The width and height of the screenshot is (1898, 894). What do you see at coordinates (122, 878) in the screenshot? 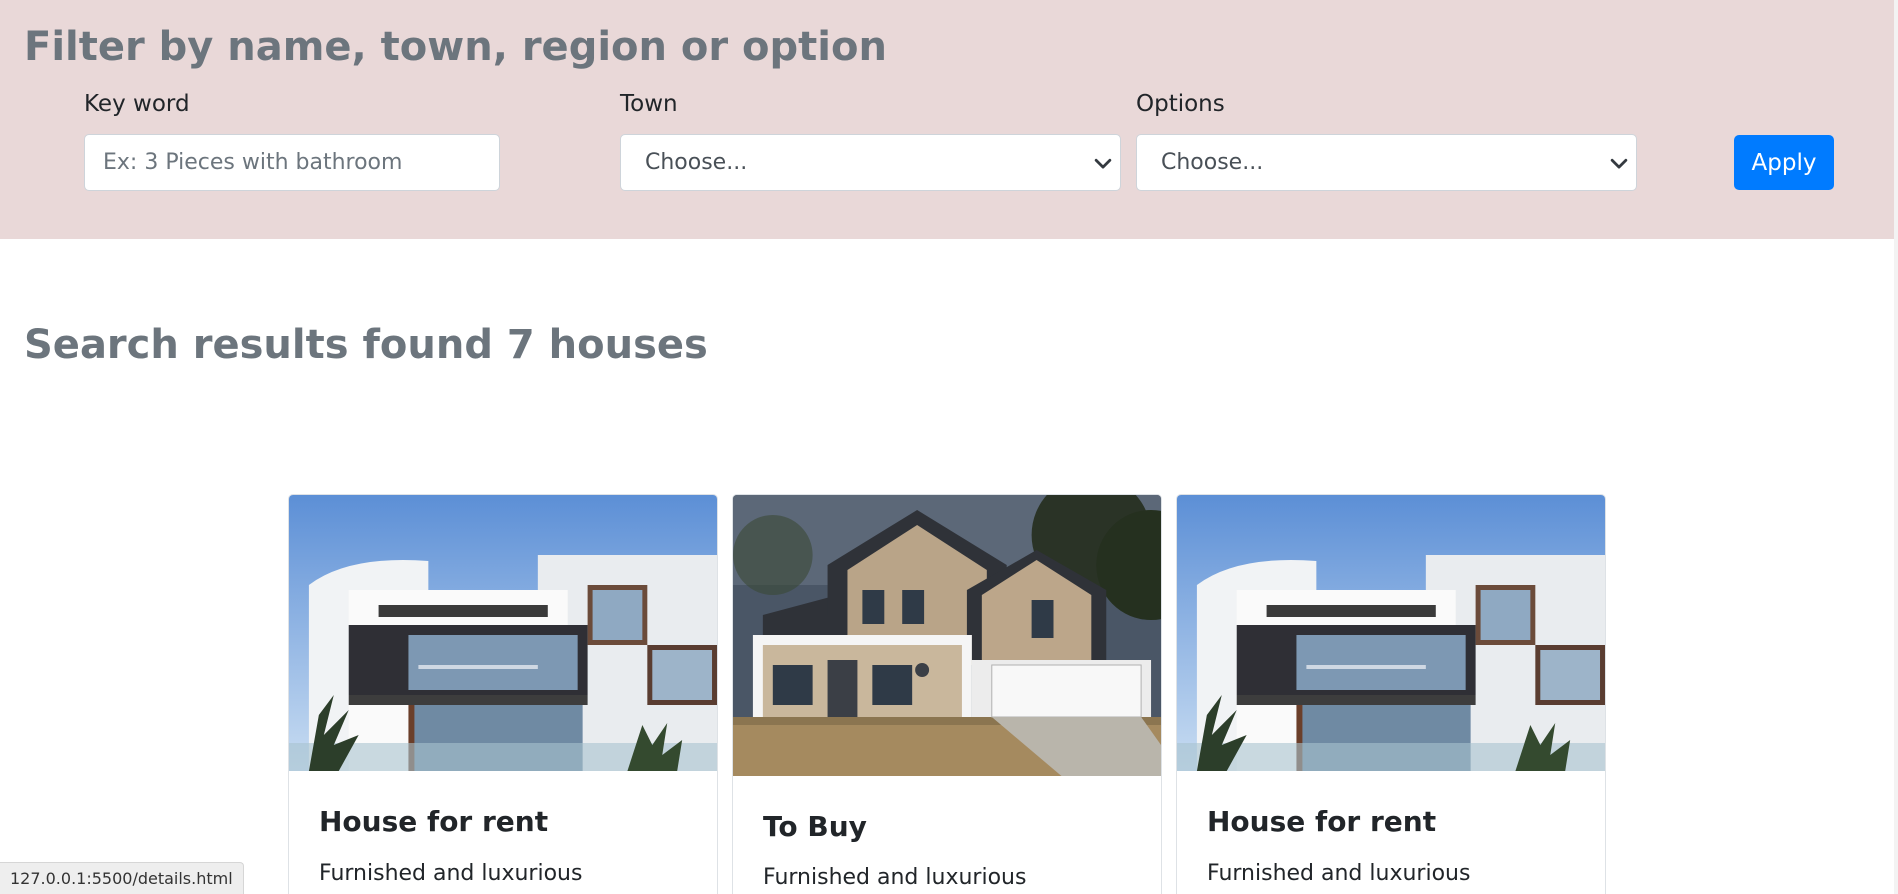
I see `status-bar-url: 127.0.0.1:5500/details.html` at bounding box center [122, 878].